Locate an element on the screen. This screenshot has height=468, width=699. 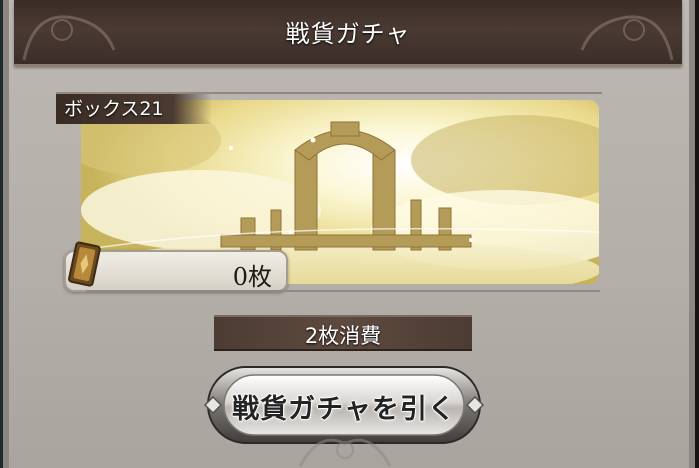
ticket-icon is located at coordinates (84, 264).